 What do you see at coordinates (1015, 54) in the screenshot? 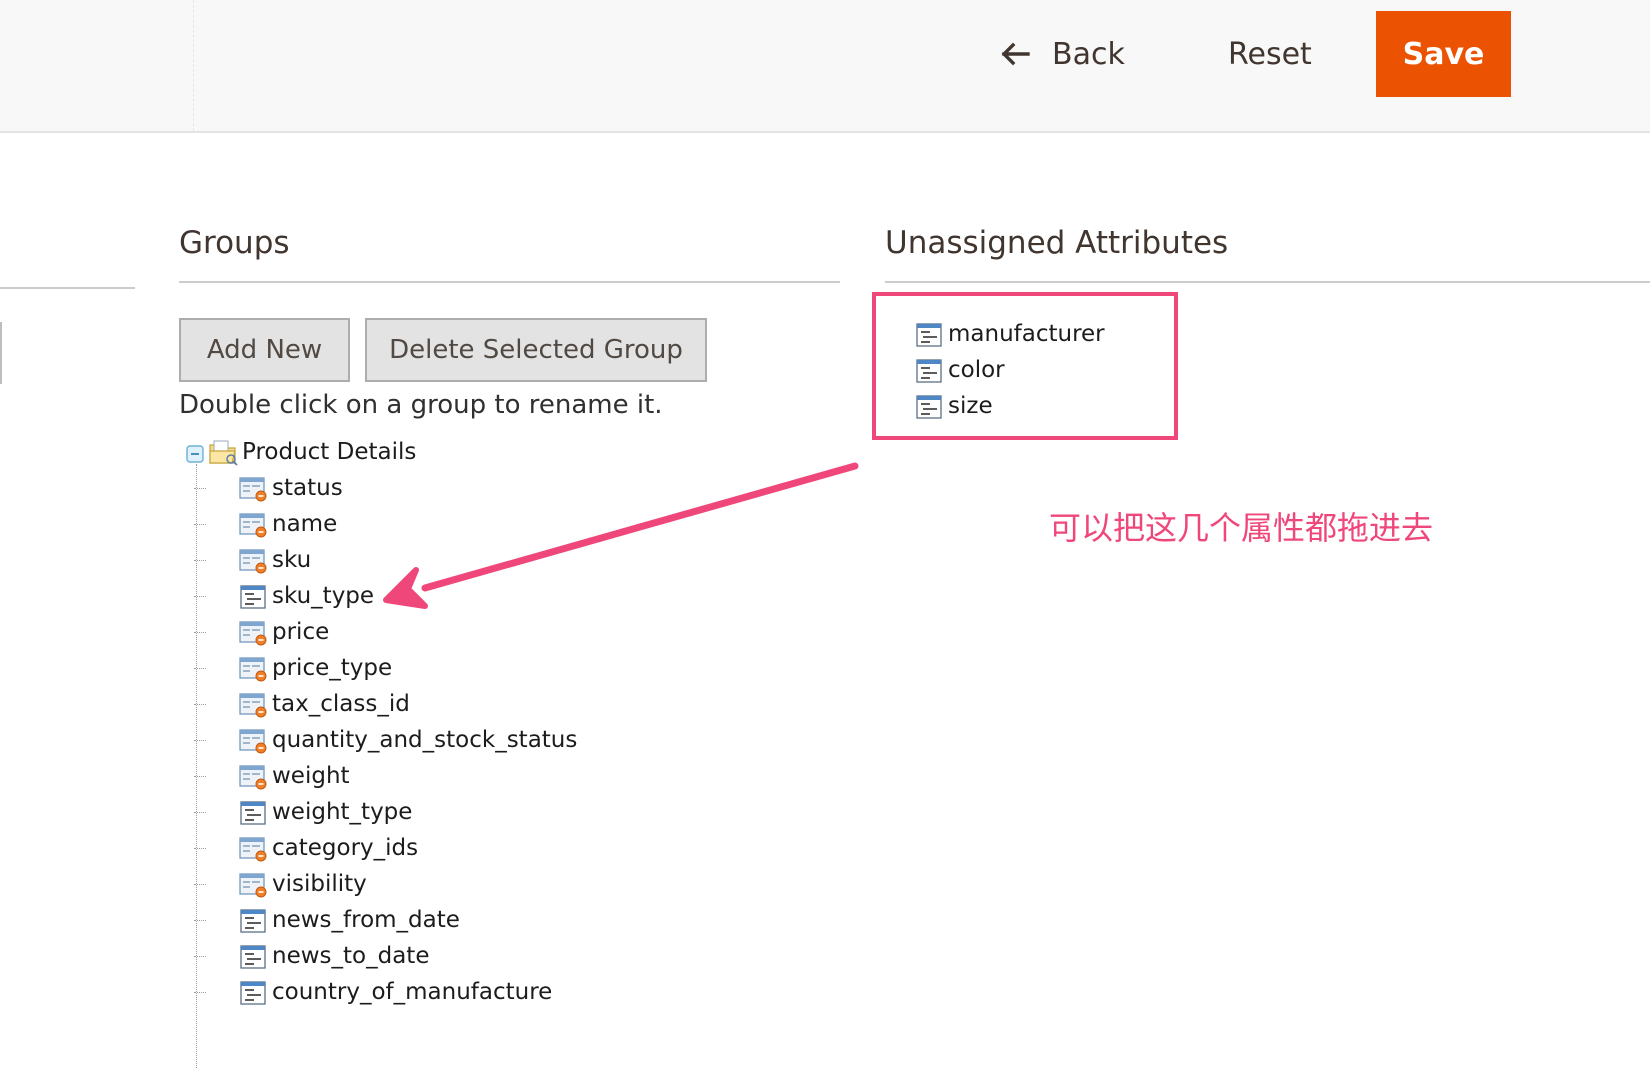
I see `arrow-left-icon` at bounding box center [1015, 54].